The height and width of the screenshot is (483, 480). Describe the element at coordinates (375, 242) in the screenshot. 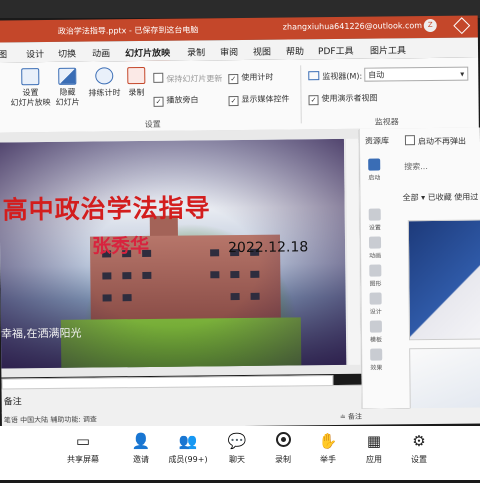

I see `animation-icon` at that location.